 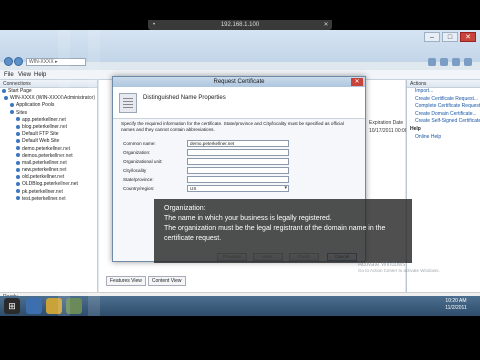 What do you see at coordinates (468, 37) in the screenshot?
I see `close-button: ✕` at bounding box center [468, 37].